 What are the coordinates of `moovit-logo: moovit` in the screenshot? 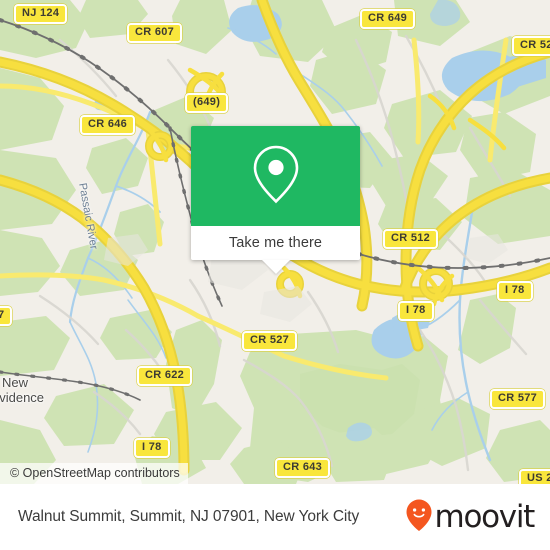 It's located at (470, 517).